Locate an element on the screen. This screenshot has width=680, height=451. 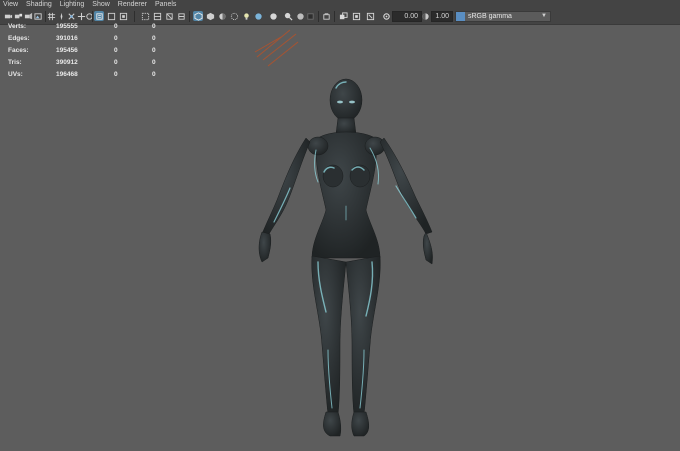
frame-selection-icon is located at coordinates (356, 16).